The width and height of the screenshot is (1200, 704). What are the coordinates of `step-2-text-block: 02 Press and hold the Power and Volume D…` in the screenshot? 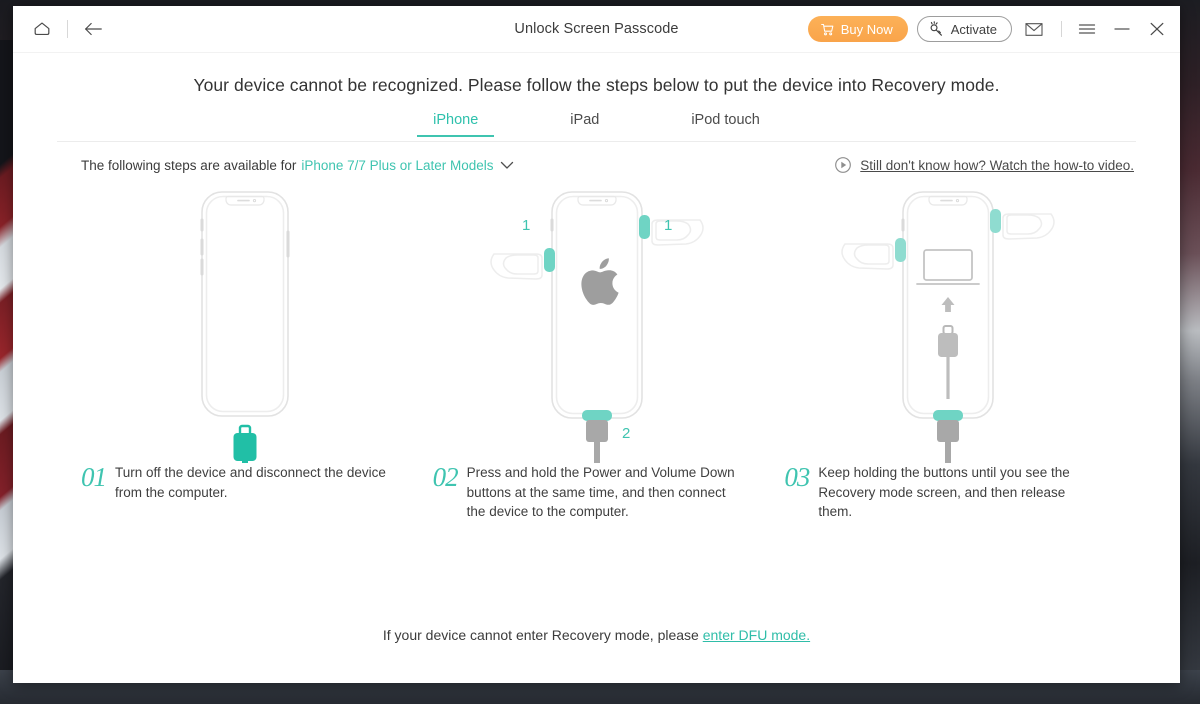 It's located at (597, 492).